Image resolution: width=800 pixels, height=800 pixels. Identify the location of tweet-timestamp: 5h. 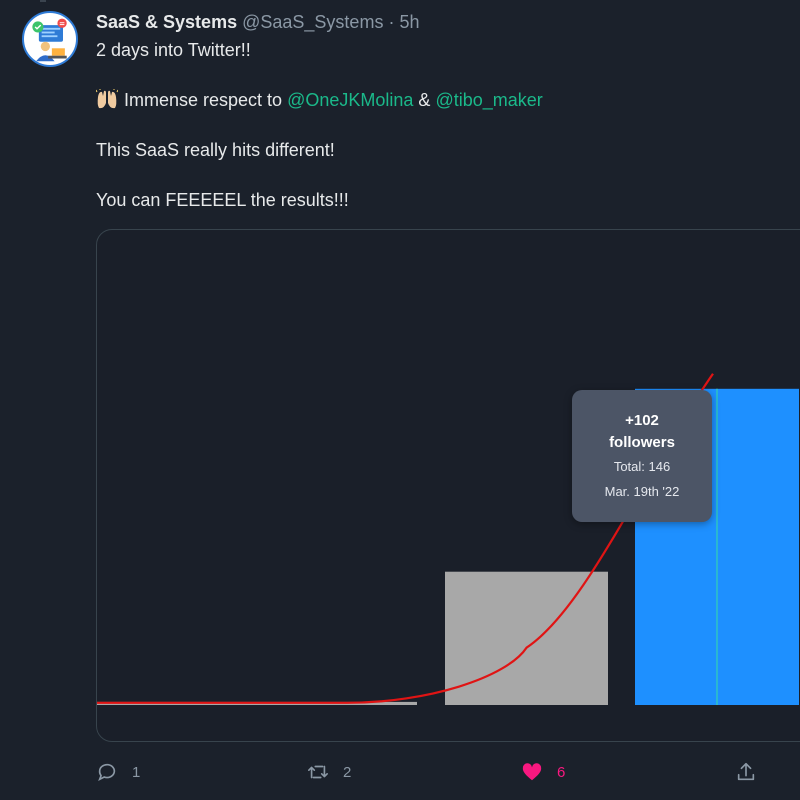
(409, 22).